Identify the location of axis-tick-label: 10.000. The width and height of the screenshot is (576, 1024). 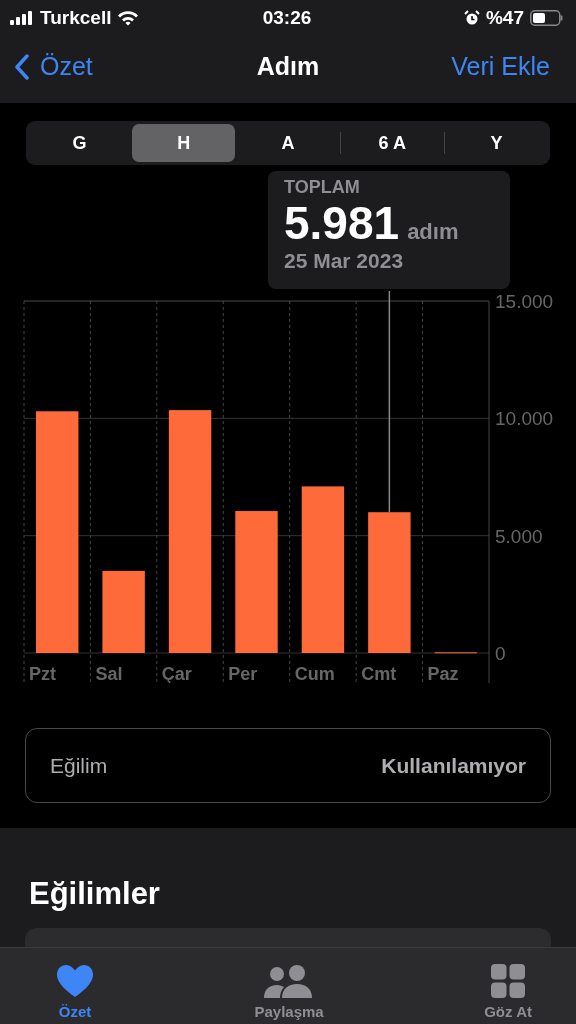
(524, 419).